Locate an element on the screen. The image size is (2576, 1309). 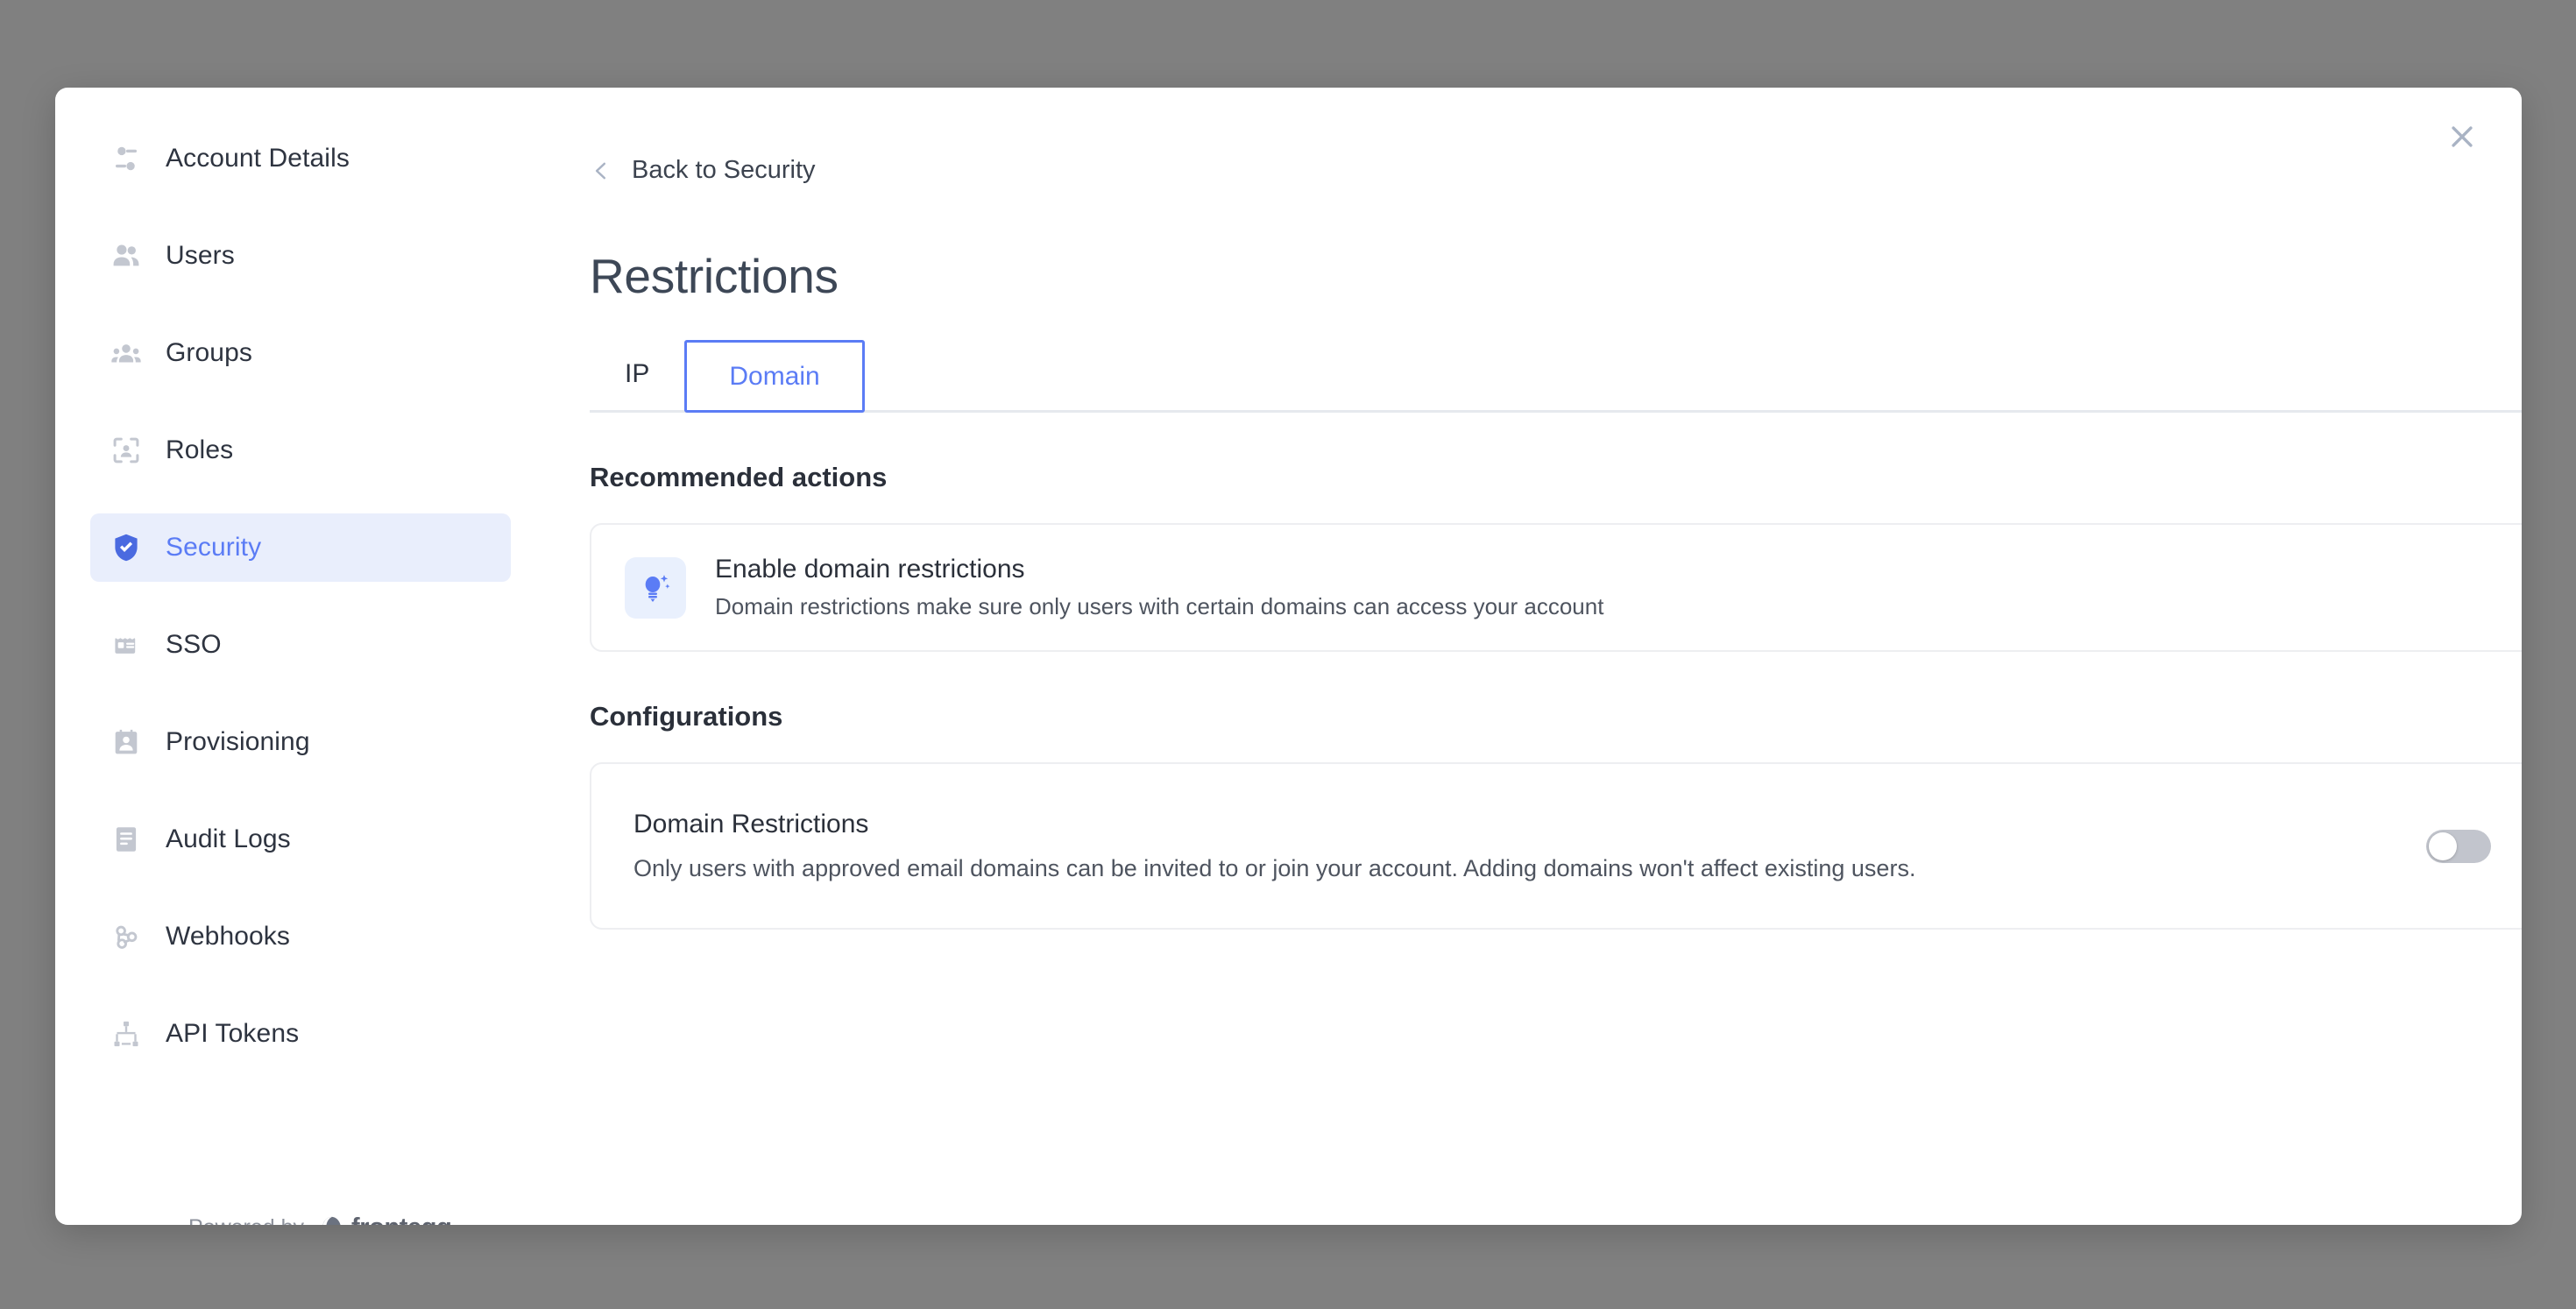
sidebar-item-account-details: Account Details is located at coordinates (300, 158).